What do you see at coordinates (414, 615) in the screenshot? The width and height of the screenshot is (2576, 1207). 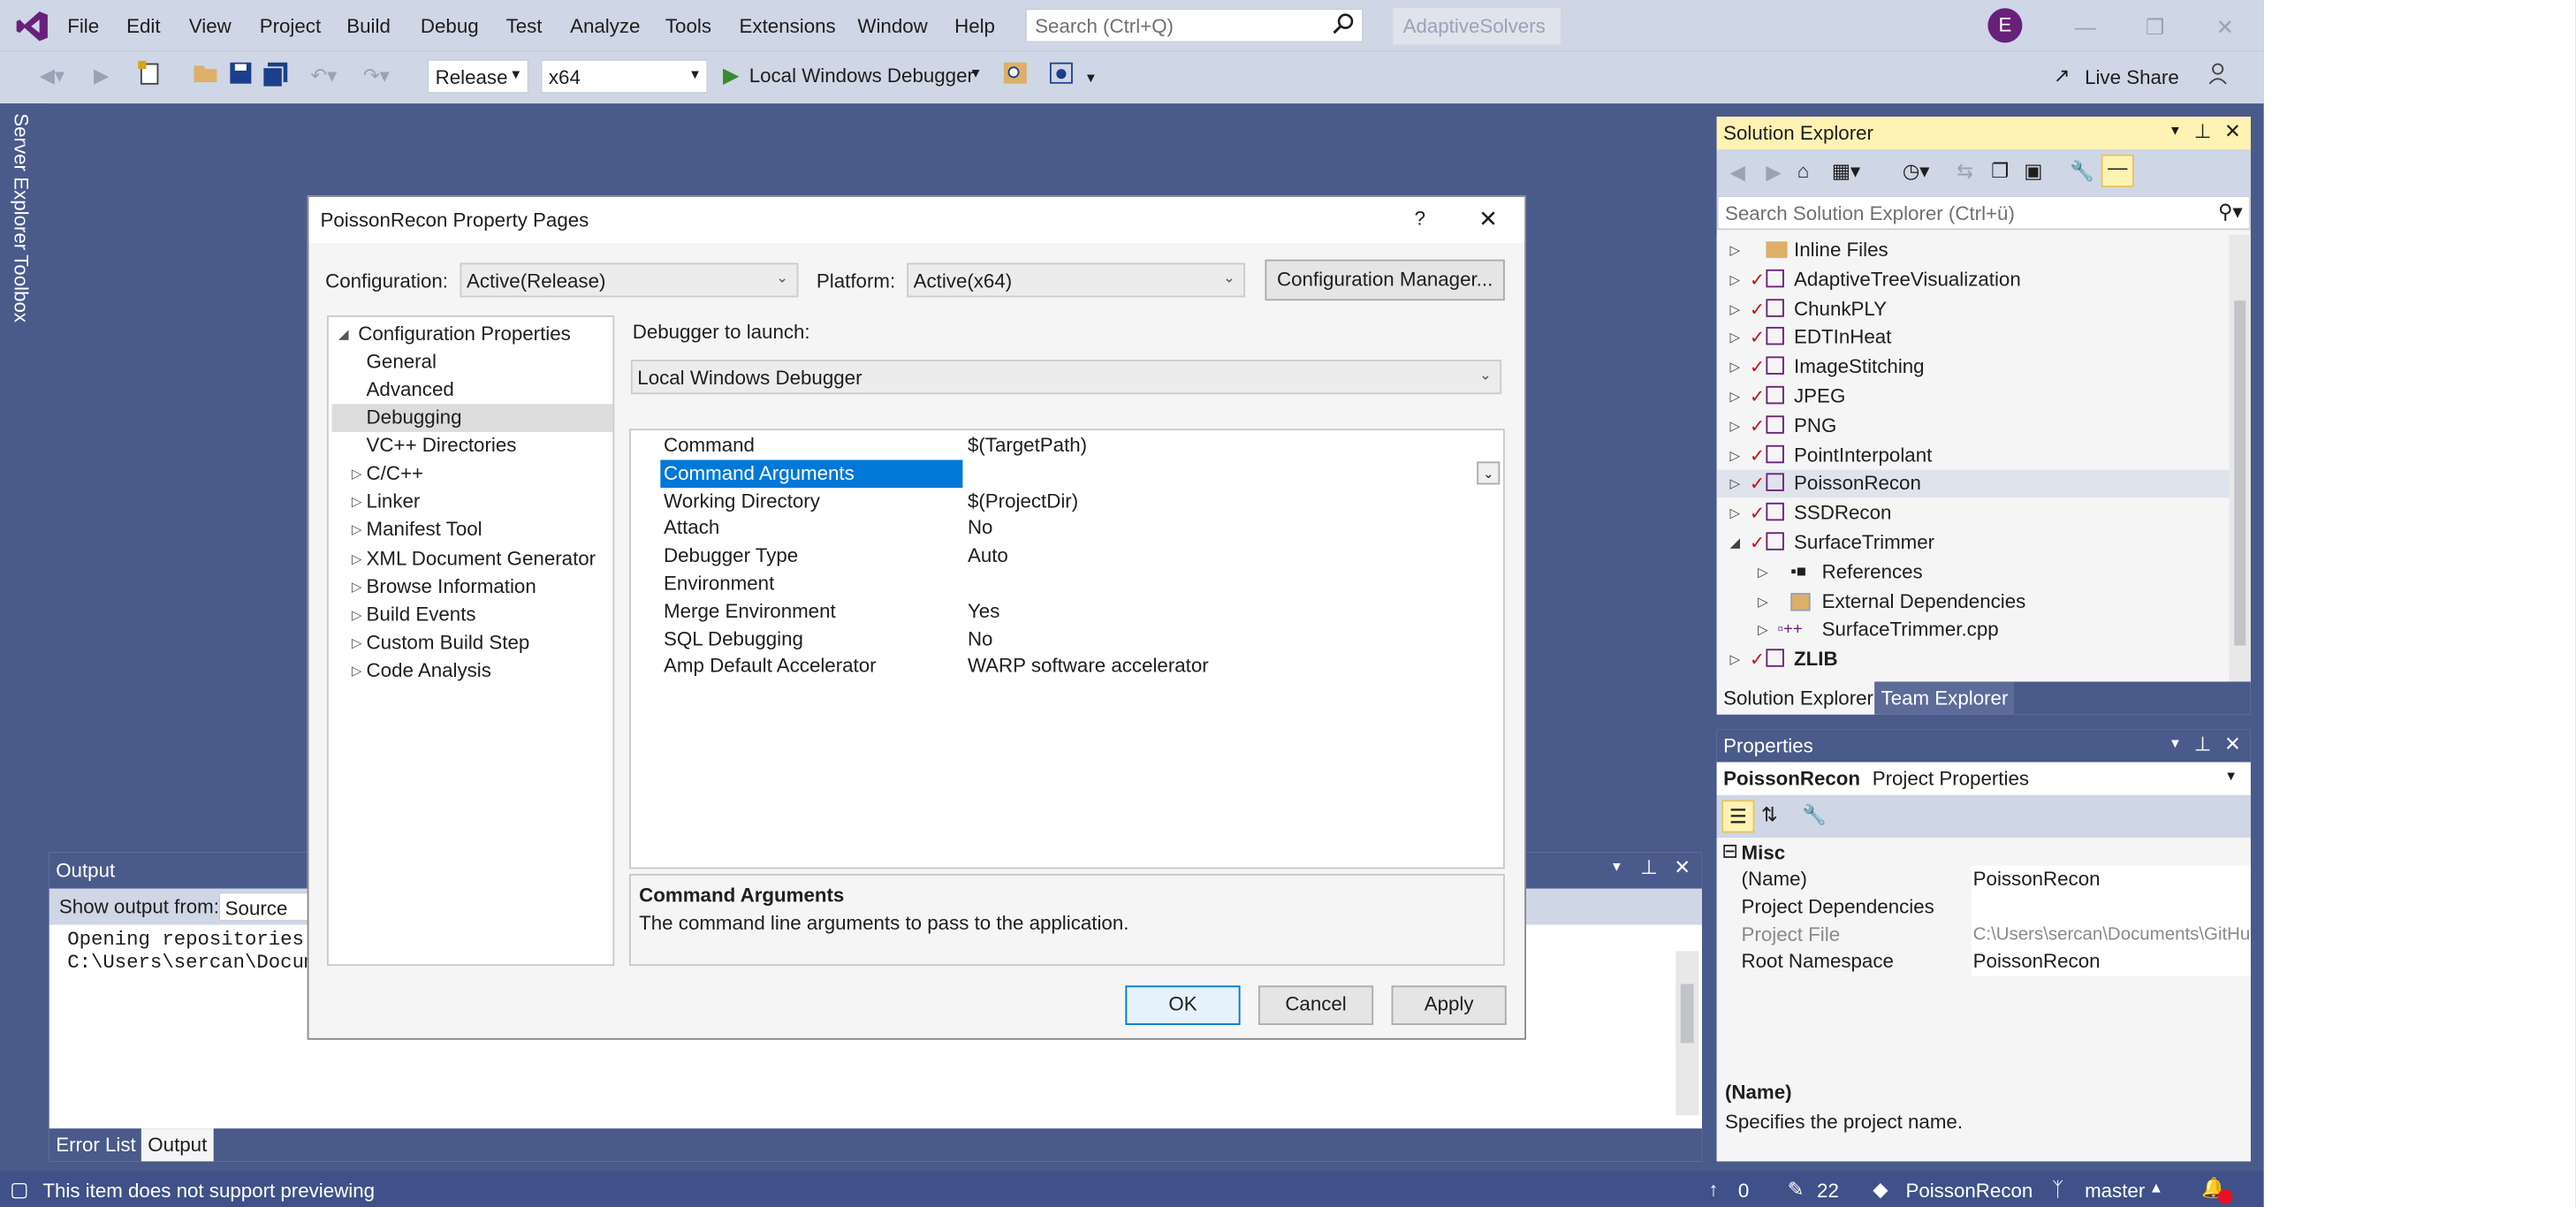 I see `tree-item-build-events: ▷ Build Events` at bounding box center [414, 615].